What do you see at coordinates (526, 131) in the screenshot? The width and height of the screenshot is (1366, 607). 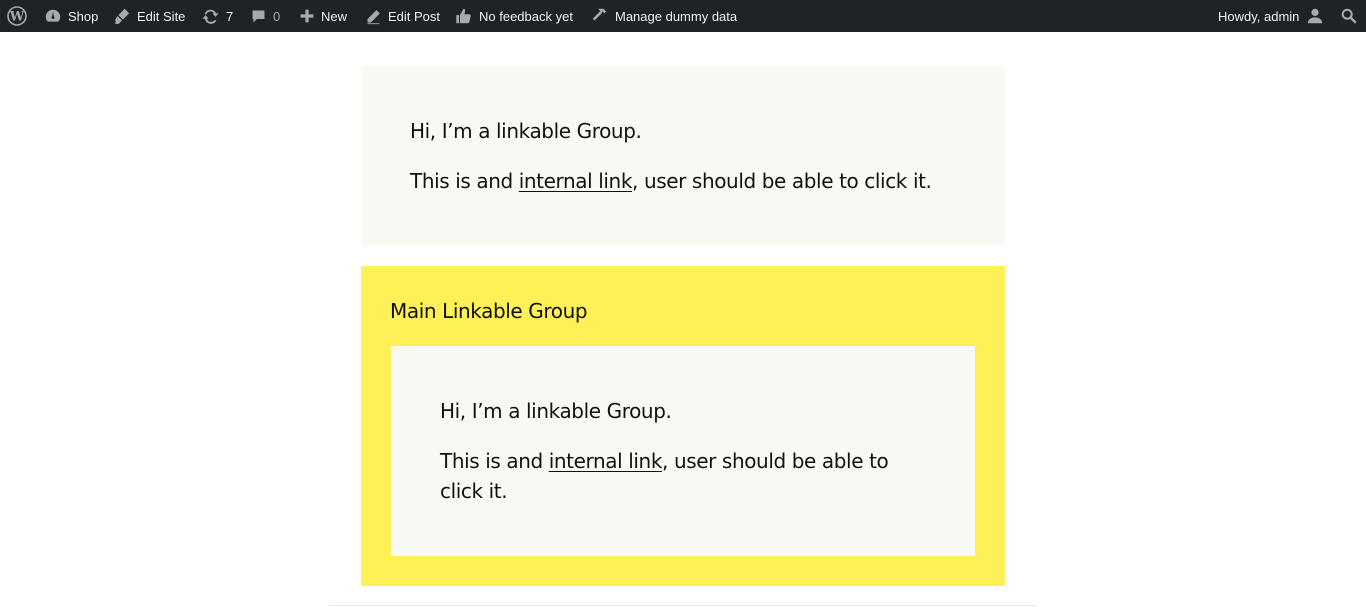 I see `group-greeting: Hi, I’m a linkable Group.` at bounding box center [526, 131].